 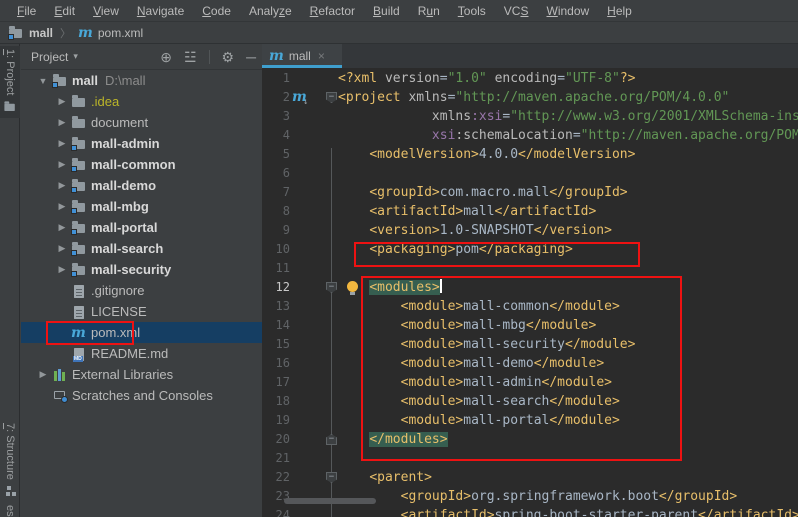 I want to click on locate-icon: ⊕, so click(x=166, y=57).